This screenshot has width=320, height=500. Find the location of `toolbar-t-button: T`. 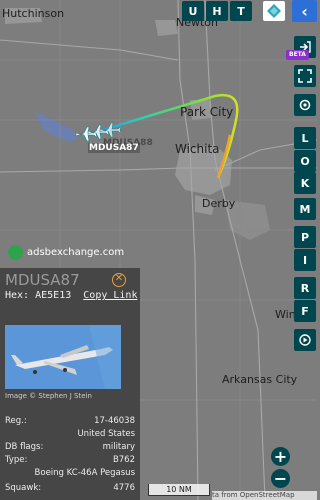

toolbar-t-button: T is located at coordinates (241, 11).